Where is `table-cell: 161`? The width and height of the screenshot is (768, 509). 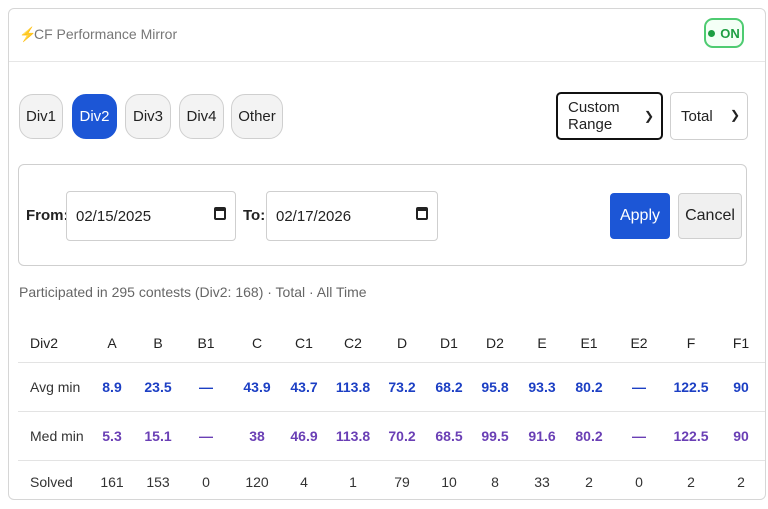 table-cell: 161 is located at coordinates (112, 482).